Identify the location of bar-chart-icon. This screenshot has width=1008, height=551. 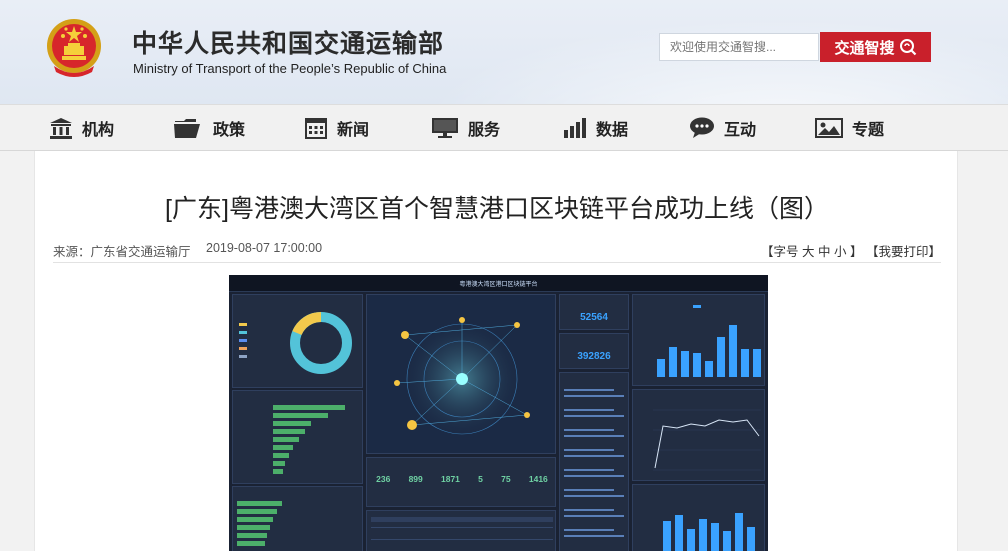
(575, 128).